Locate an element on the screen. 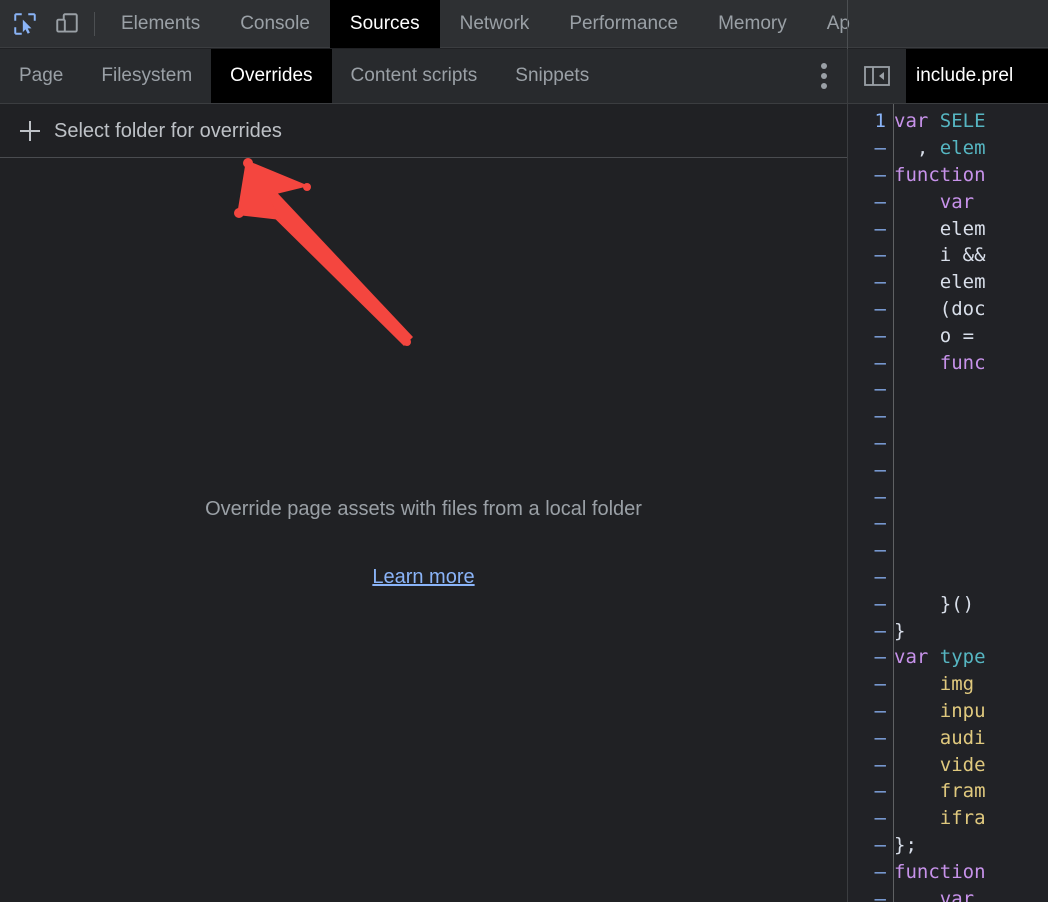 The image size is (1048, 902). tab-memory: Memory is located at coordinates (752, 24).